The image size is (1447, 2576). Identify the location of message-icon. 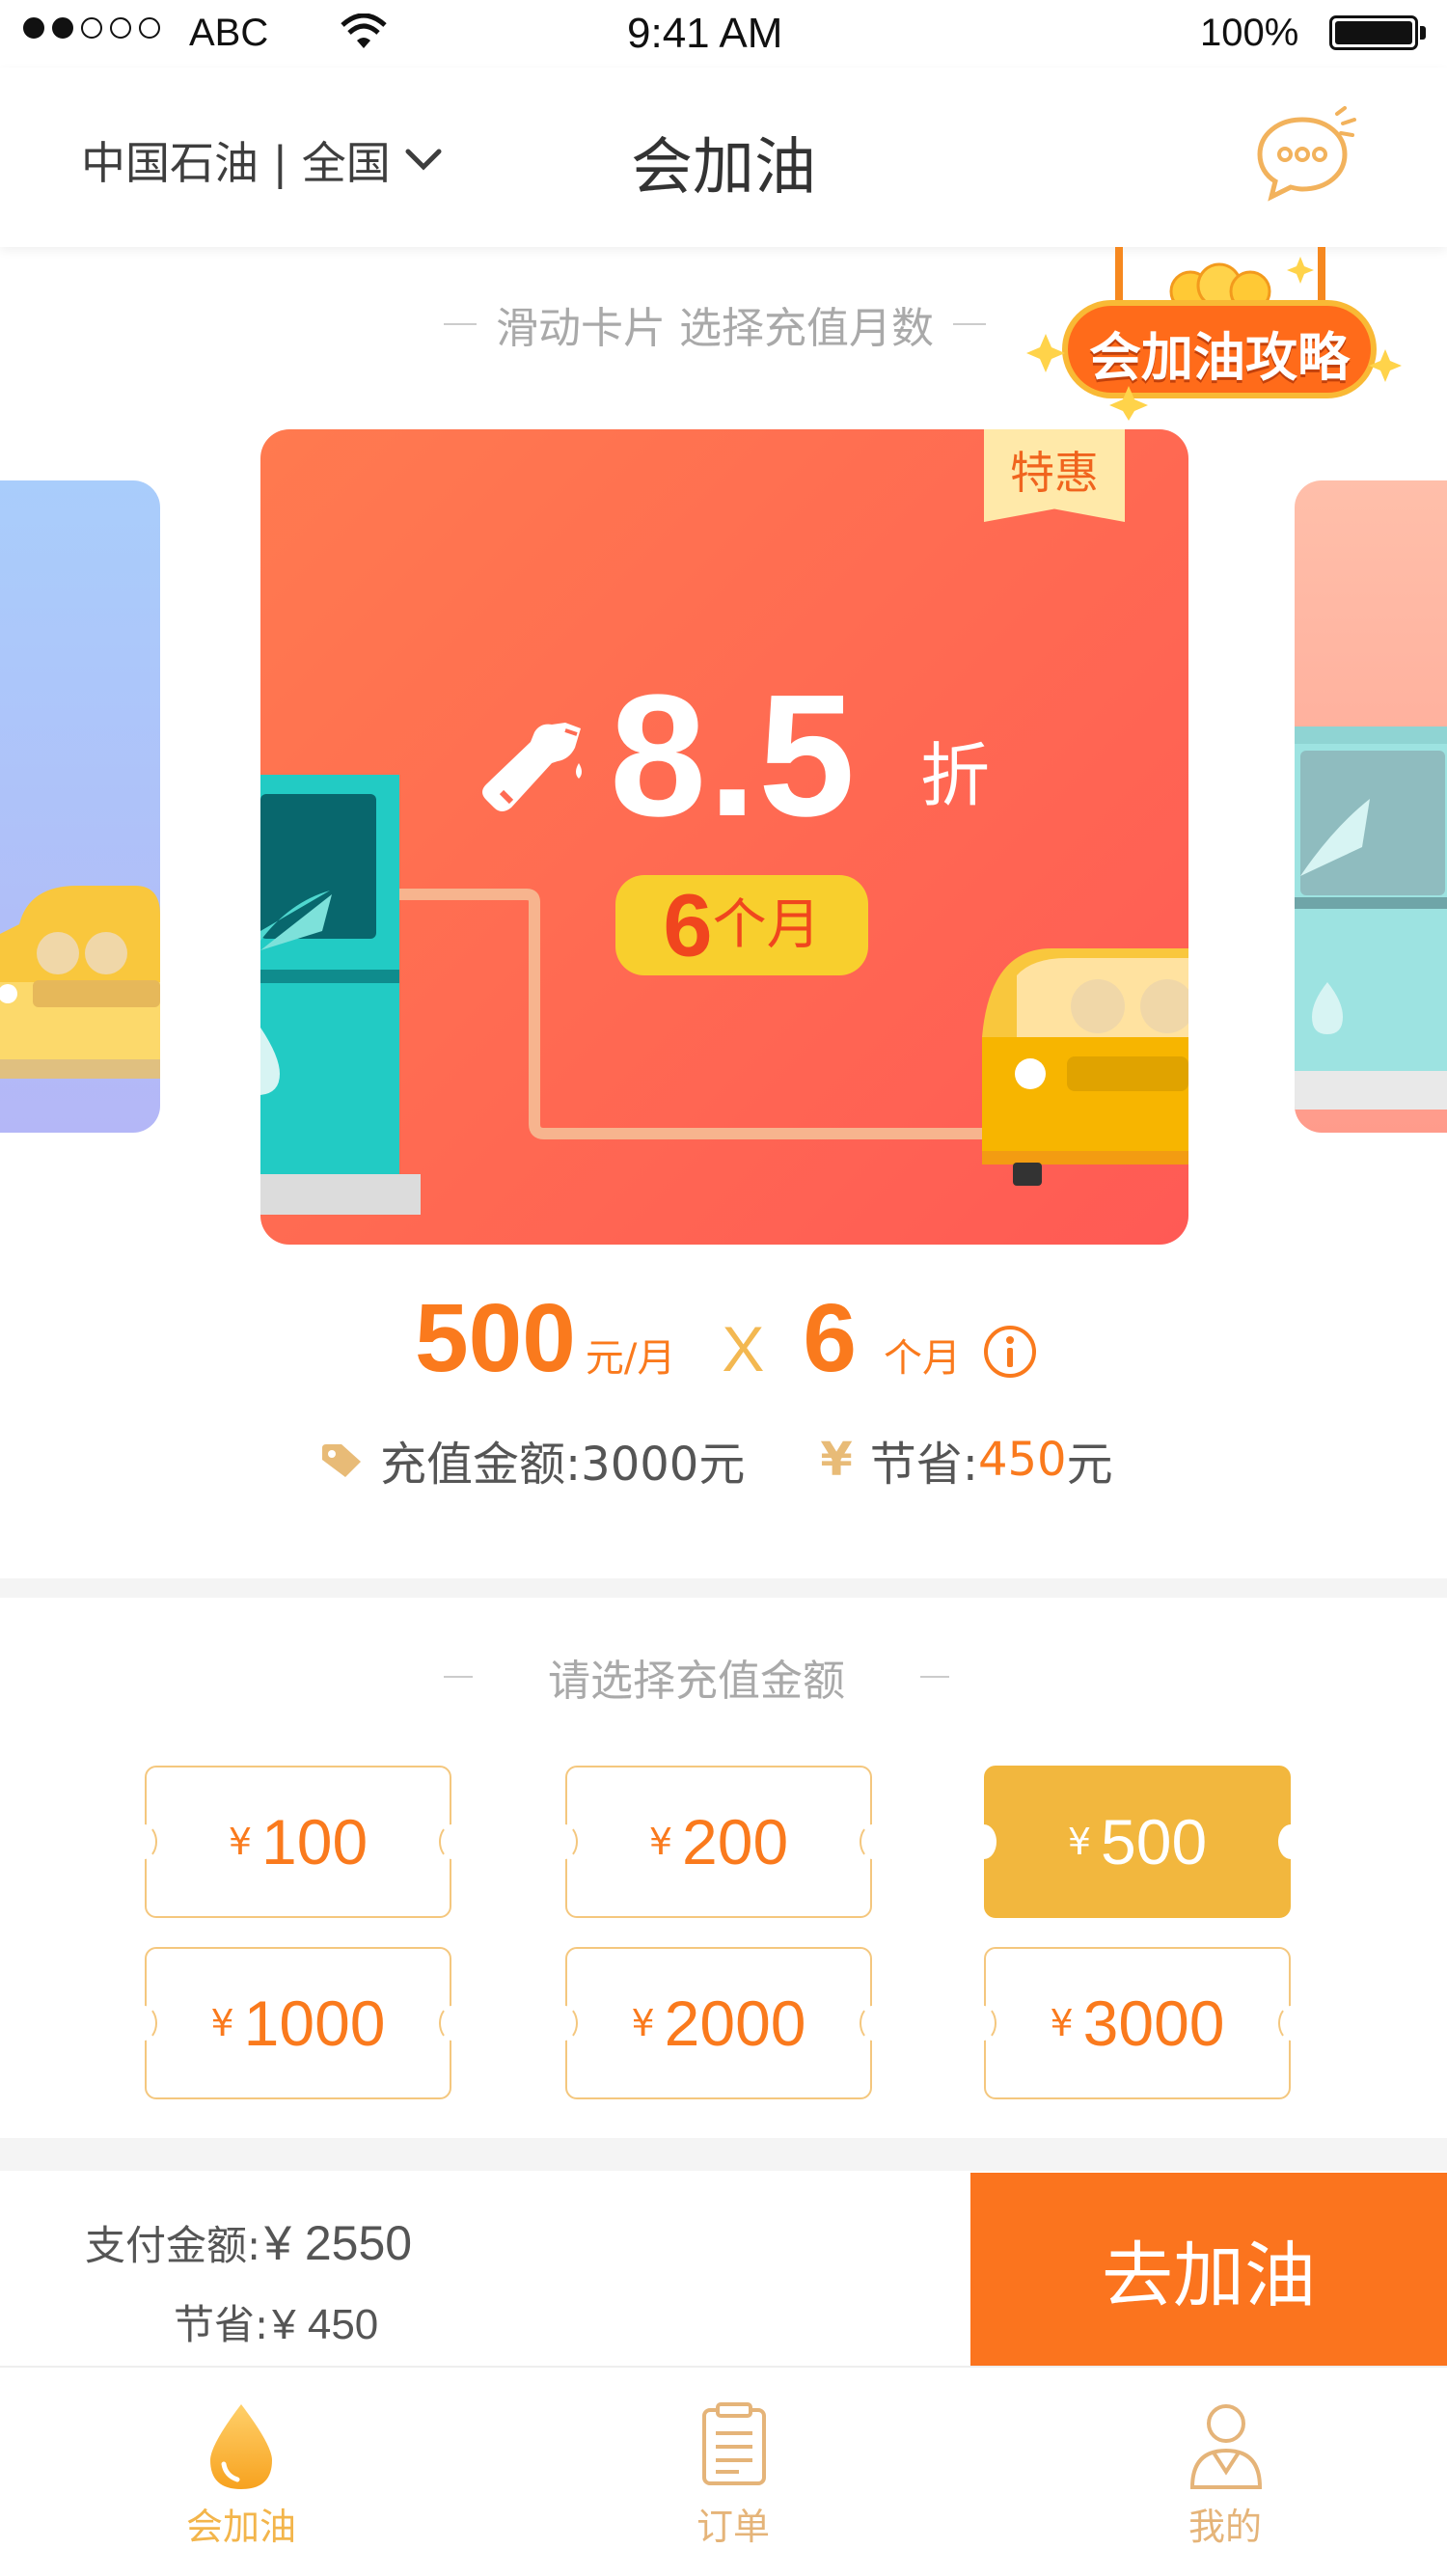
(1306, 155).